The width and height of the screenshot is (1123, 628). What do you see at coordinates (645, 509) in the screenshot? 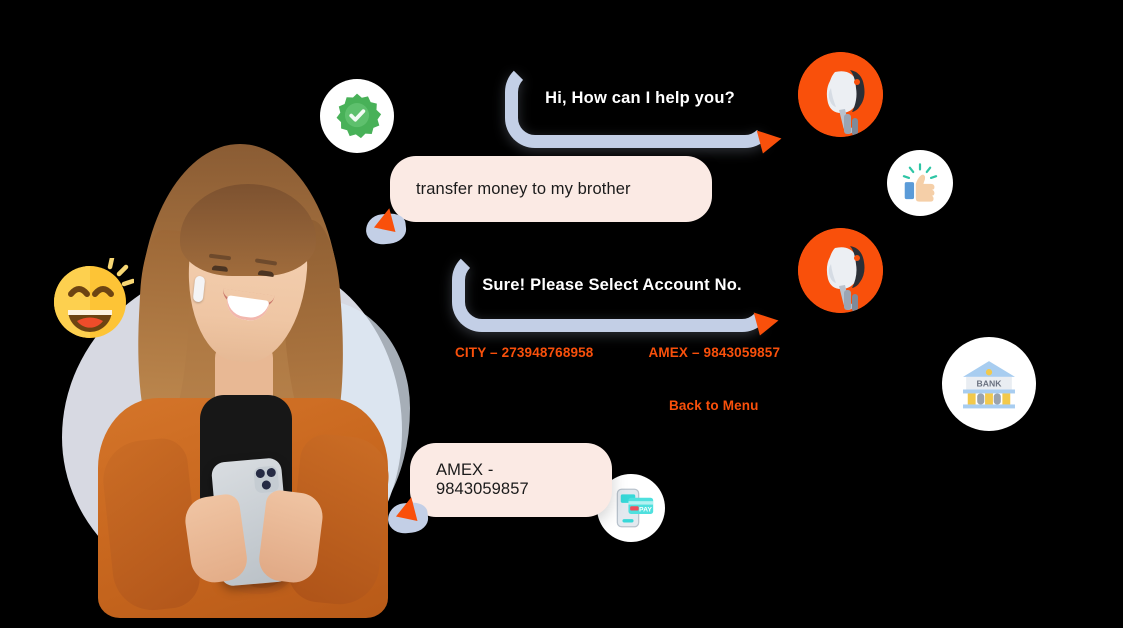
I see `pay-label: PAY` at bounding box center [645, 509].